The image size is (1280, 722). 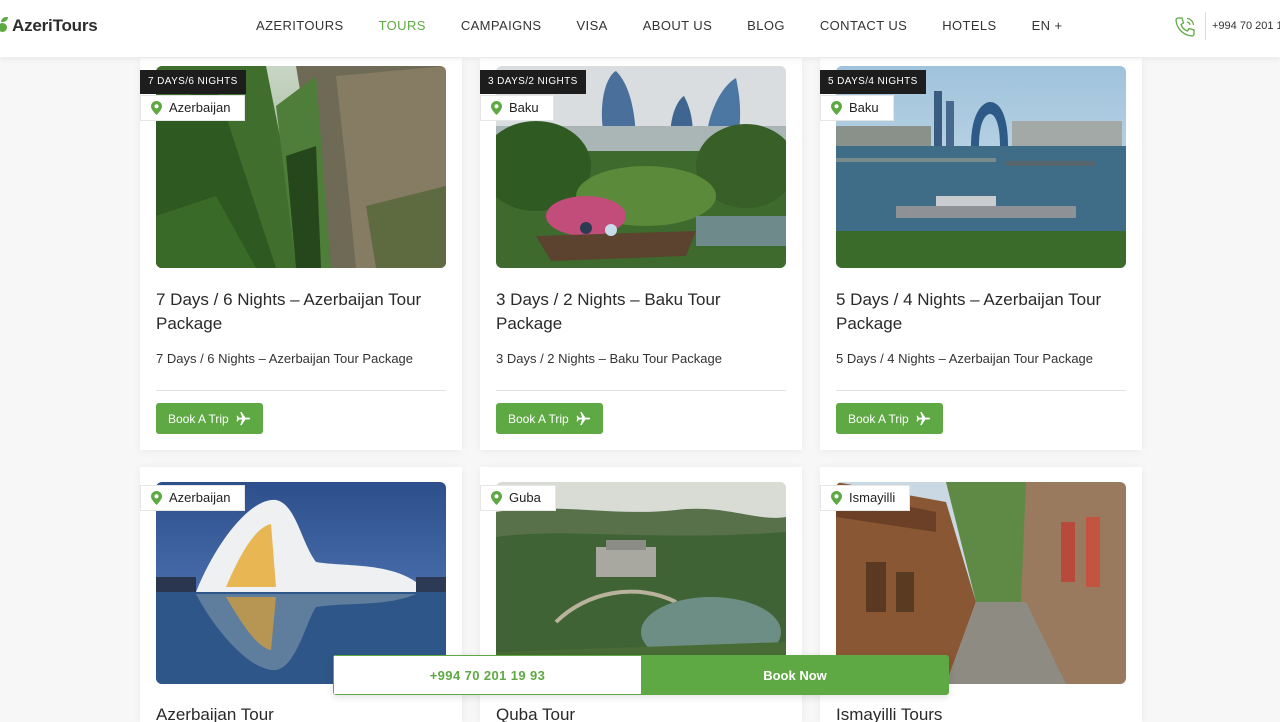 I want to click on nav-item-hotels: HOTELS, so click(x=969, y=25).